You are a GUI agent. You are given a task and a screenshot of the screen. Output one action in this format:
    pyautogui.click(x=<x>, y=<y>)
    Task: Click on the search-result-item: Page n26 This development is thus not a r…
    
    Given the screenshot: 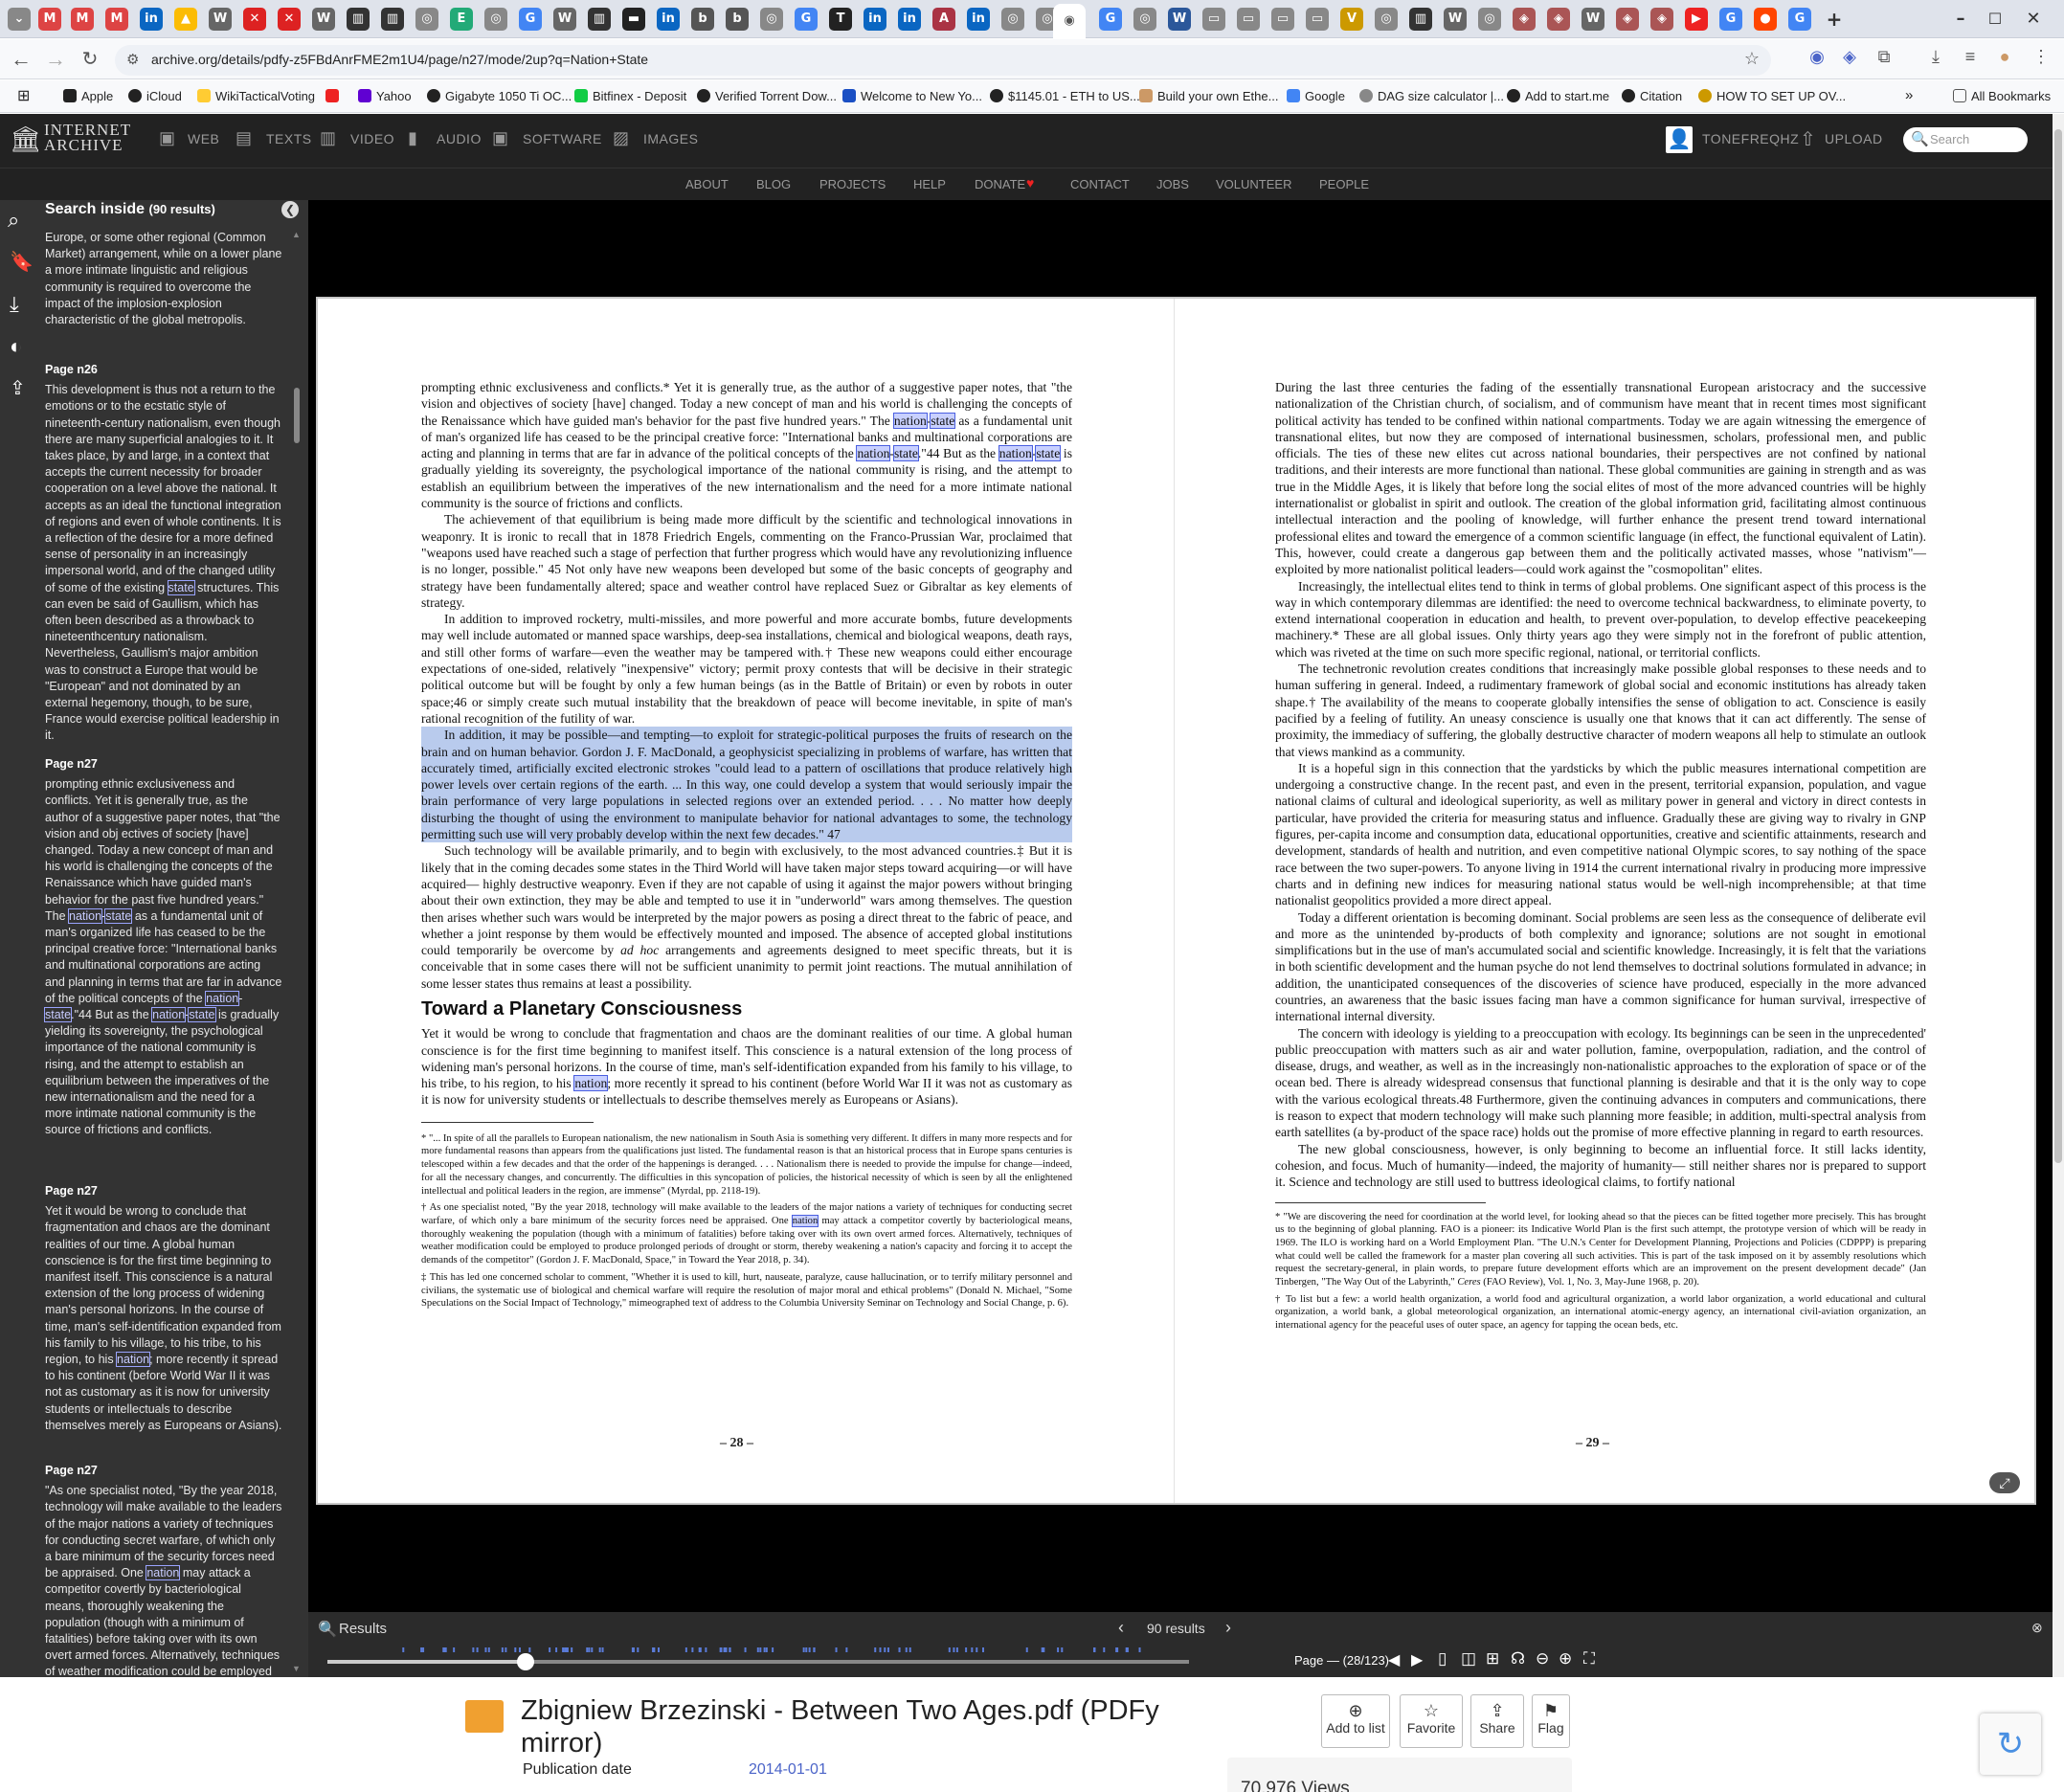 What is the action you would take?
    pyautogui.click(x=164, y=553)
    